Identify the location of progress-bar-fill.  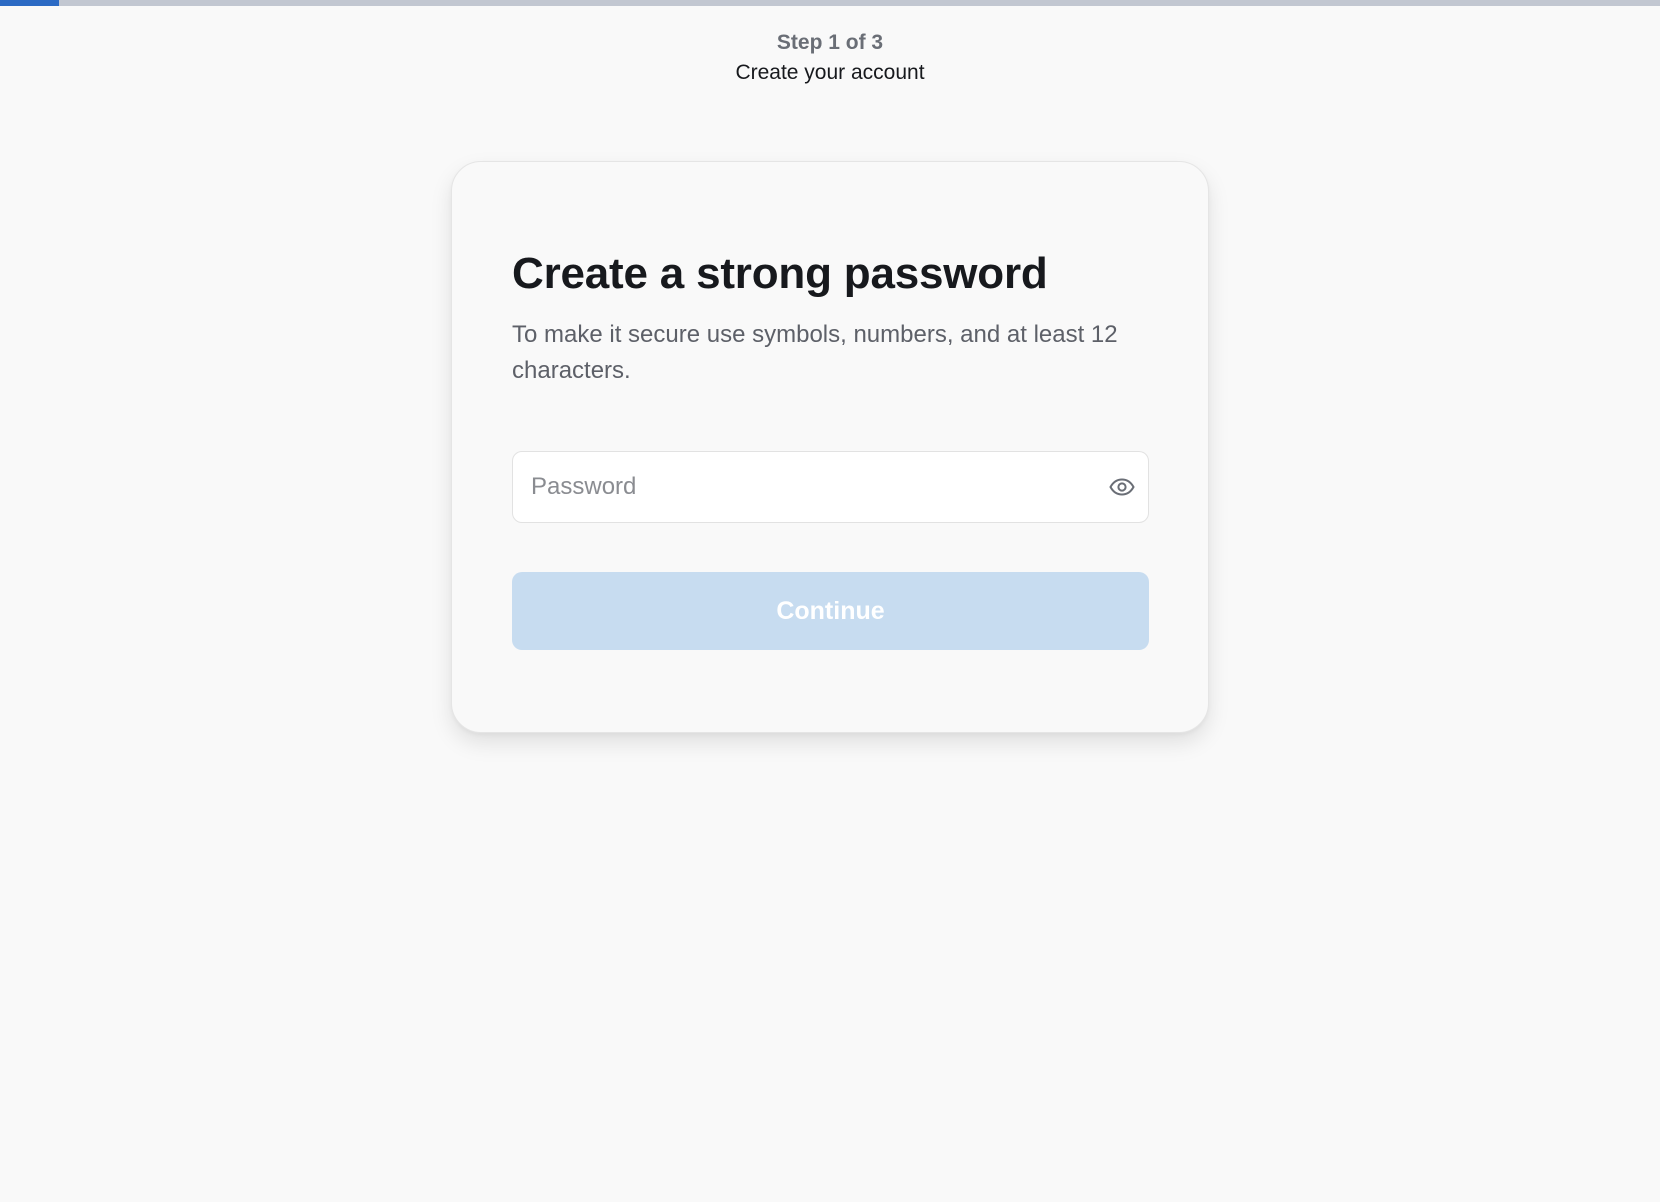
(29, 3).